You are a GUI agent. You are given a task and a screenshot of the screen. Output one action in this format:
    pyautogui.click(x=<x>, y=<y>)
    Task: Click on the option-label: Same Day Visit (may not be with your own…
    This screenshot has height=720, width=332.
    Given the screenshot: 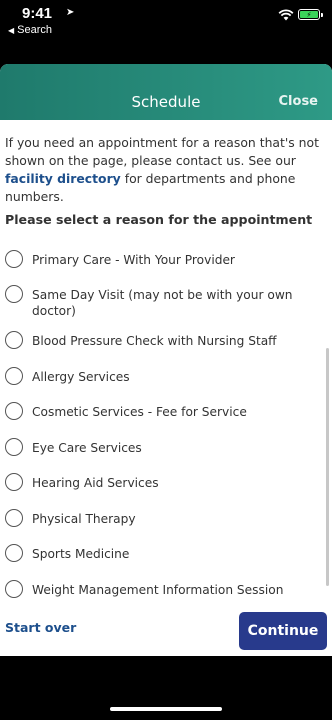 What is the action you would take?
    pyautogui.click(x=162, y=303)
    